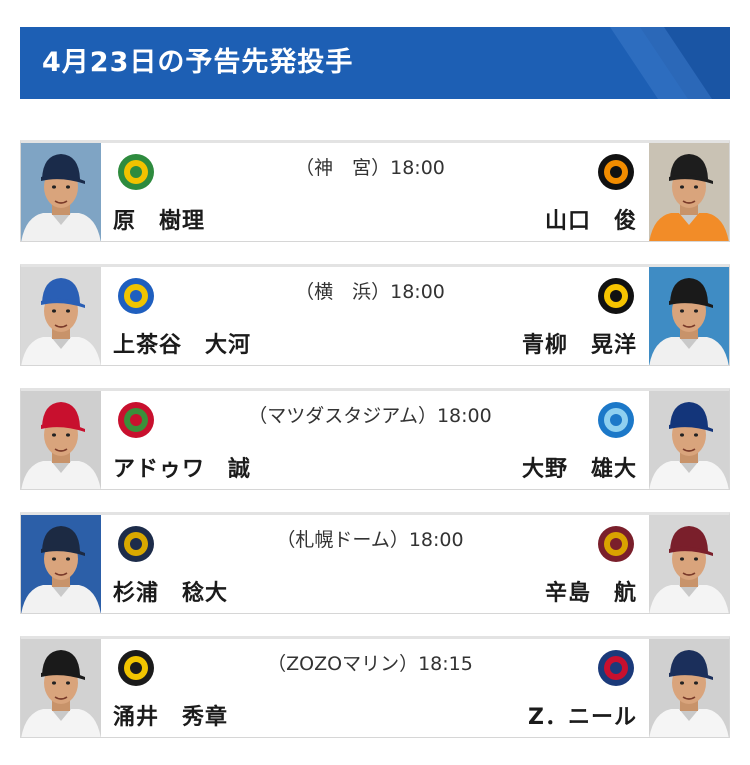 The height and width of the screenshot is (765, 750). I want to click on giants-logo-icon, so click(616, 172).